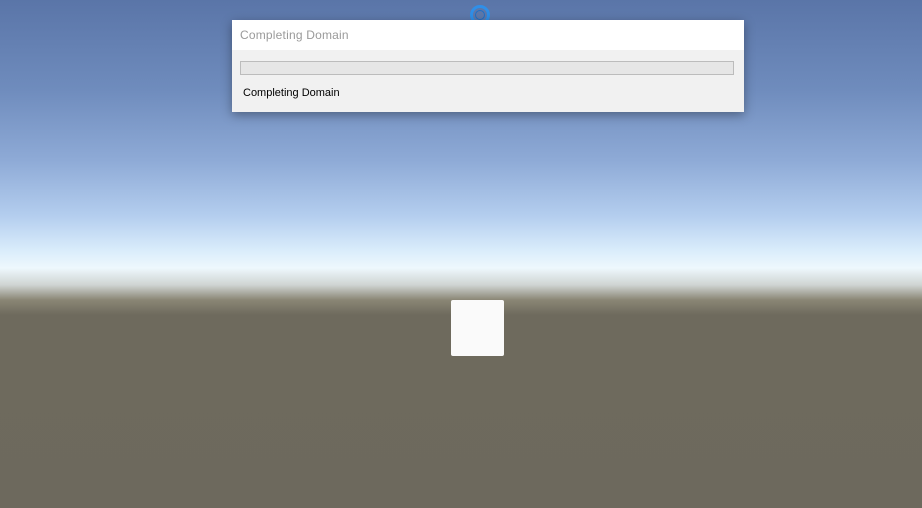 This screenshot has width=922, height=508. I want to click on progress-status-text: Completing Domain, so click(291, 93).